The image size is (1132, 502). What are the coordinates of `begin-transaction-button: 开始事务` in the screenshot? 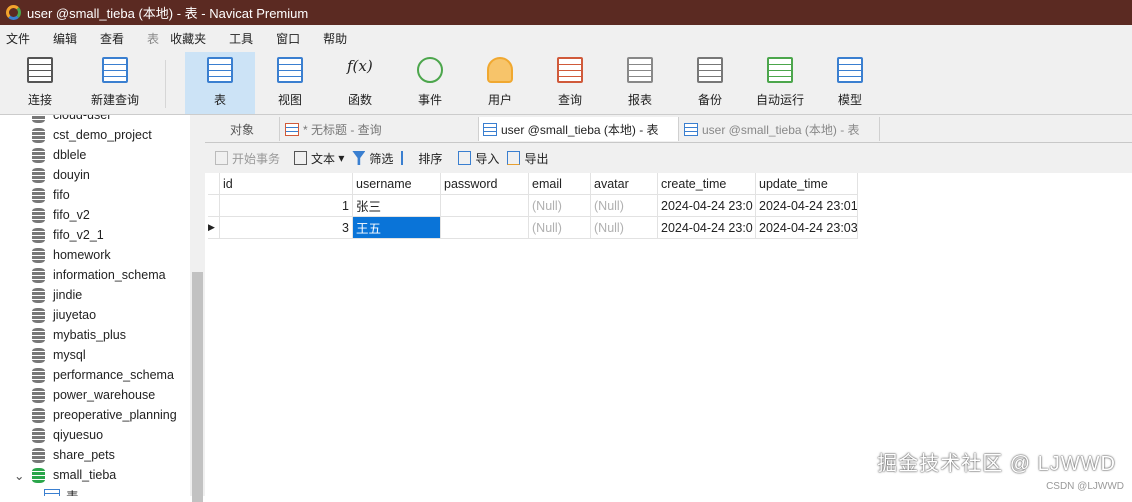 It's located at (247, 158).